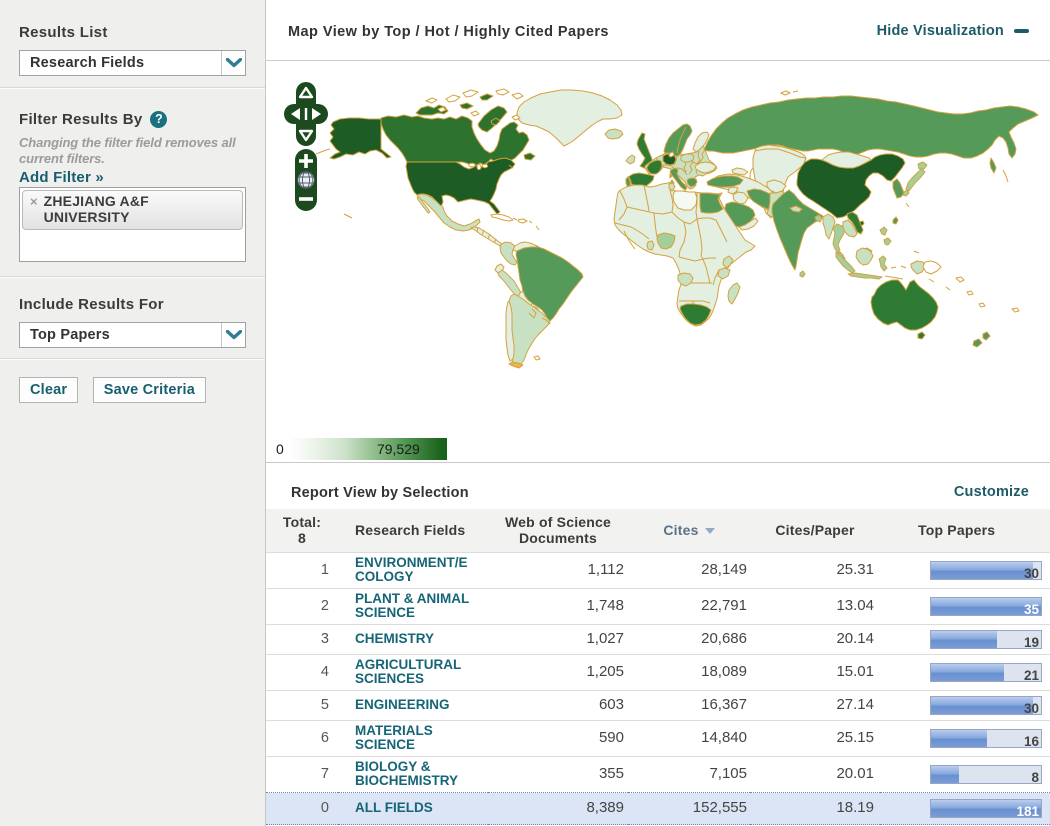 This screenshot has height=826, width=1050. What do you see at coordinates (394, 808) in the screenshot?
I see `field-link: ALL FIELDS` at bounding box center [394, 808].